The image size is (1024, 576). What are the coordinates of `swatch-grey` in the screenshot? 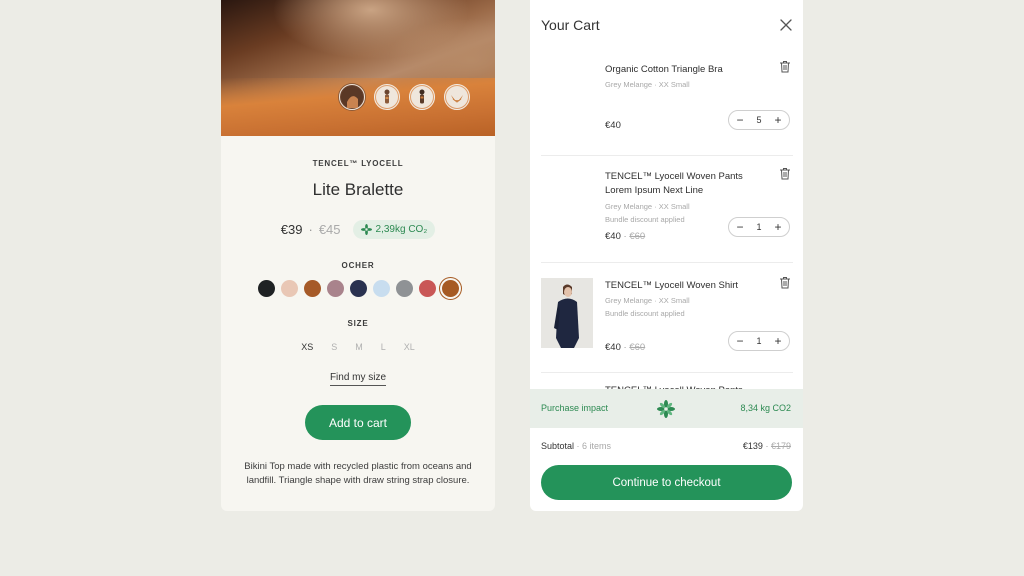 It's located at (404, 288).